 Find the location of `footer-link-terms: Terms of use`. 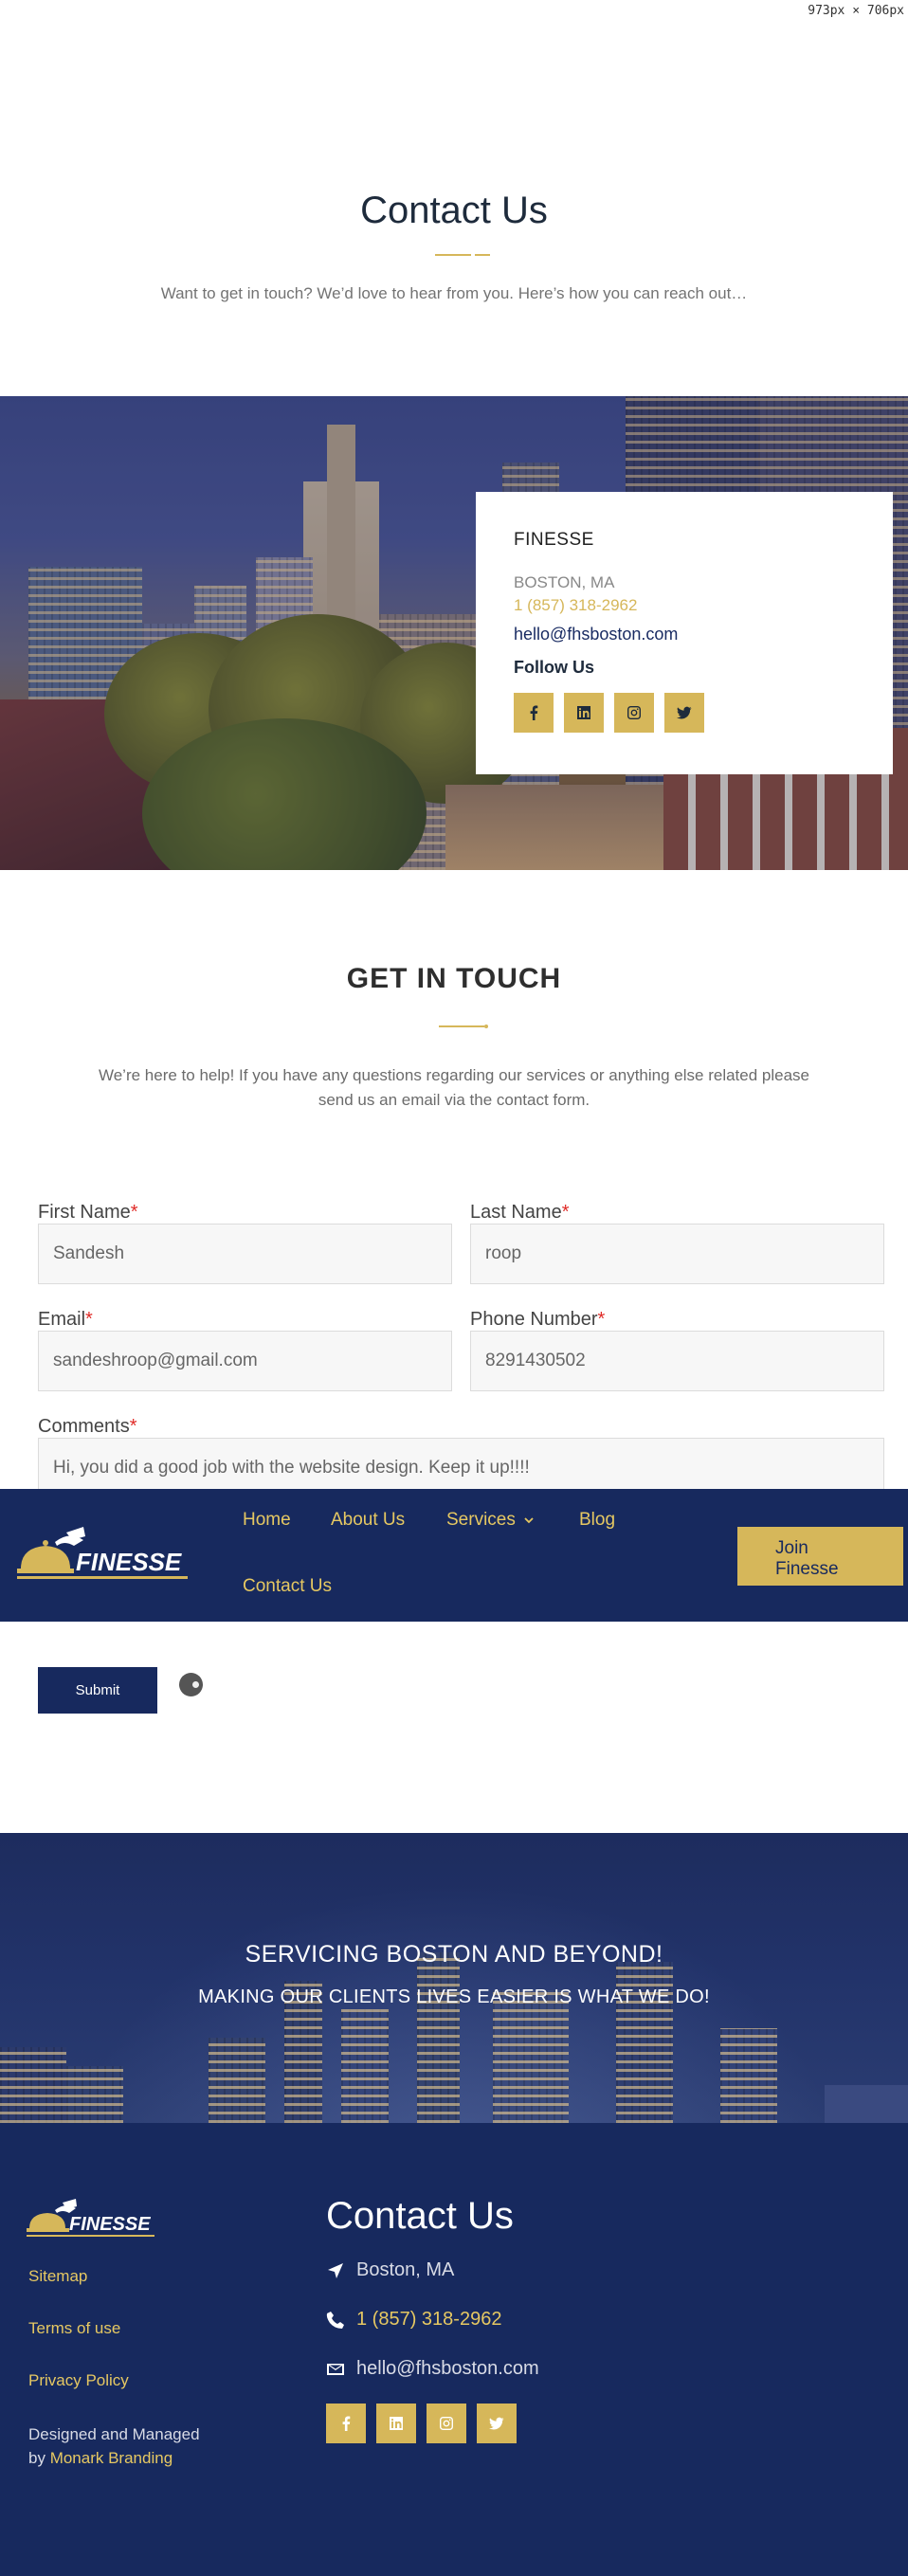

footer-link-terms: Terms of use is located at coordinates (74, 2328).